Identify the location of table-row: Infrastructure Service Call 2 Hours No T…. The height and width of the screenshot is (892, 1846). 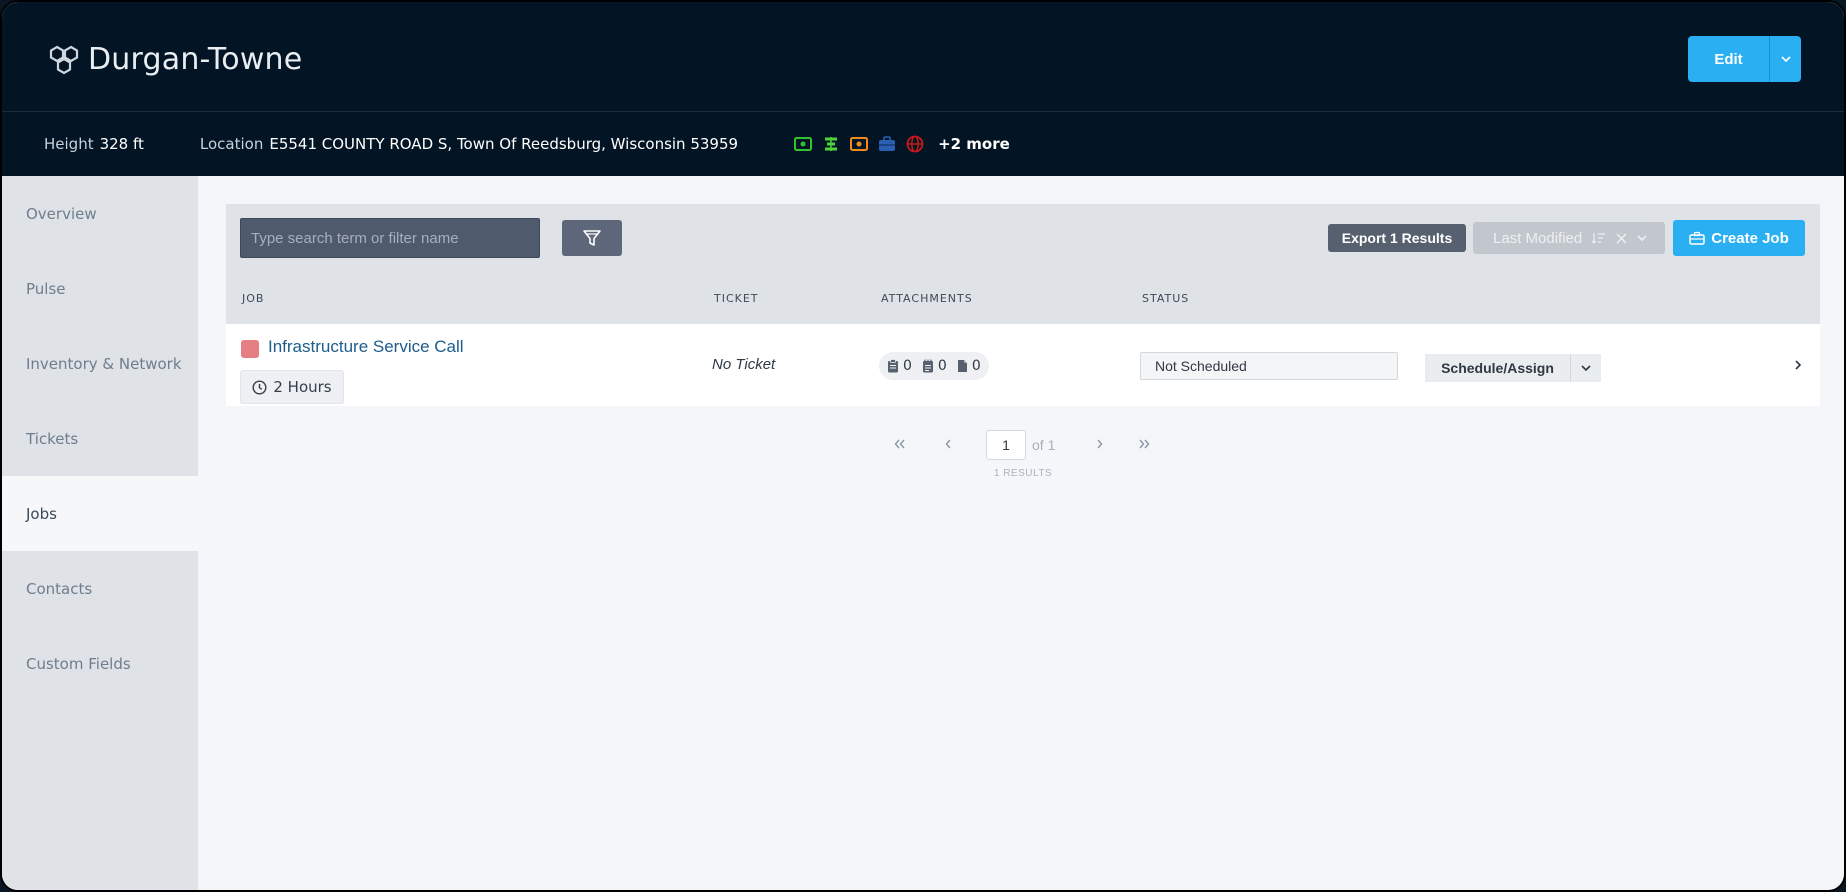
(1023, 365).